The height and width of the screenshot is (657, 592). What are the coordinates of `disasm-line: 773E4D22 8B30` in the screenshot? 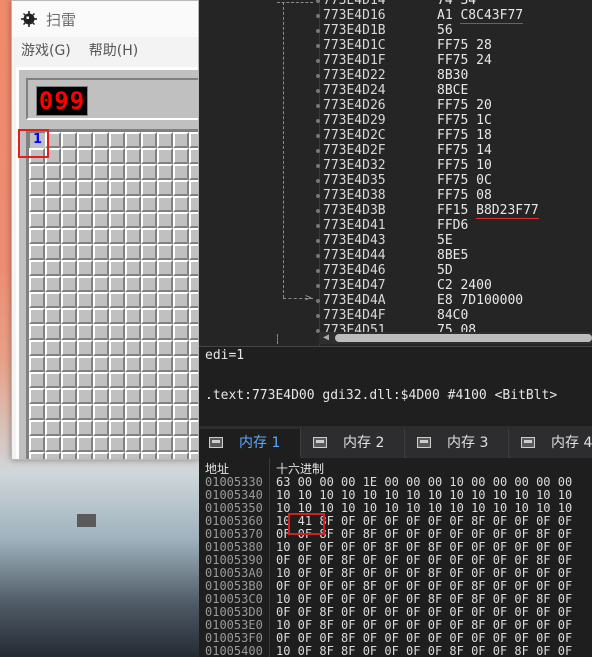 It's located at (395, 75).